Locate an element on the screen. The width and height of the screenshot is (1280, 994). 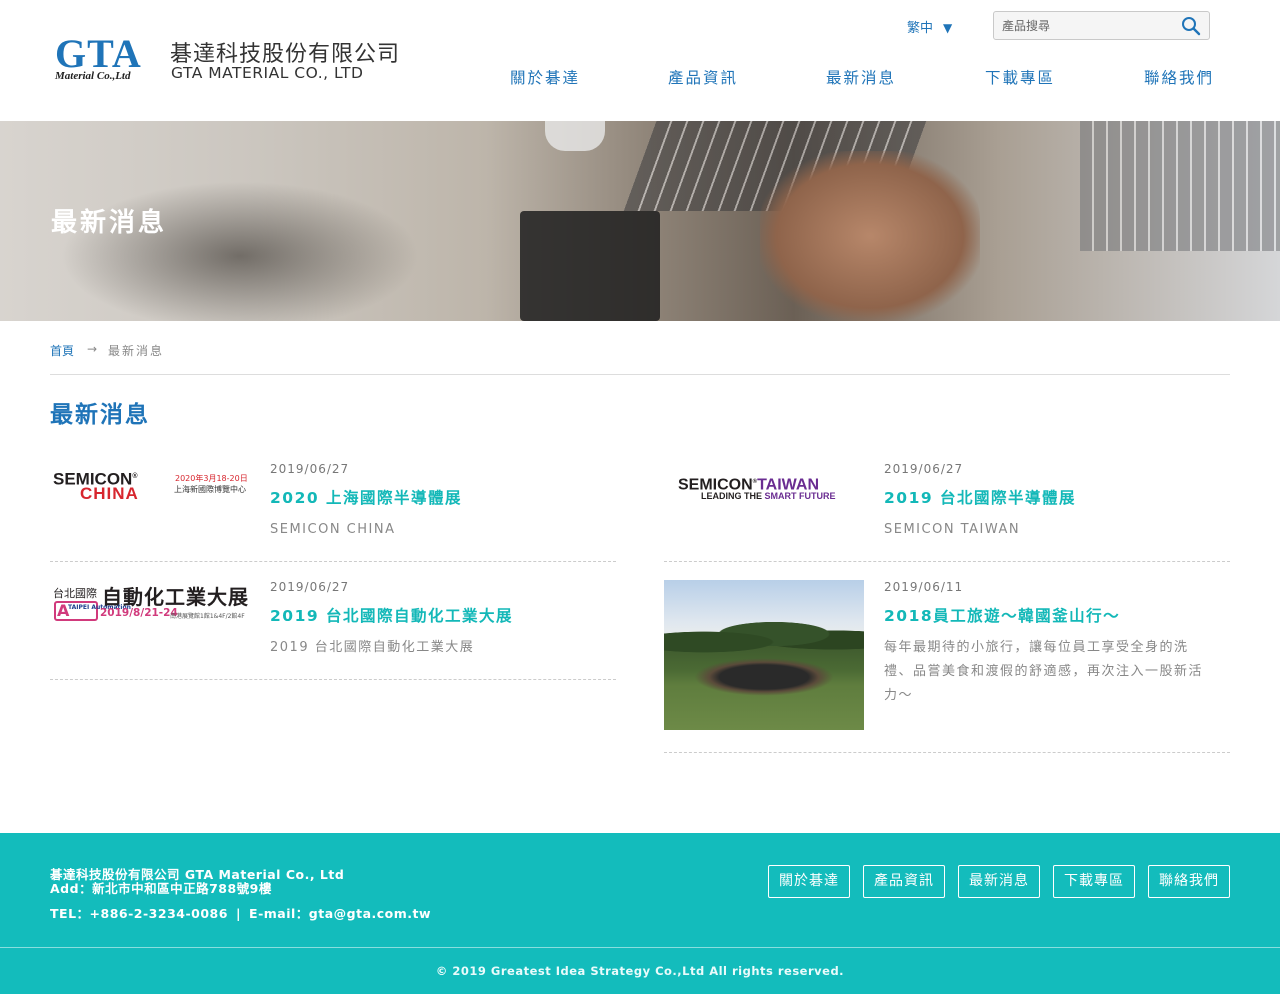
logo-sub-text: Material Co.,Ltd is located at coordinates (93, 76).